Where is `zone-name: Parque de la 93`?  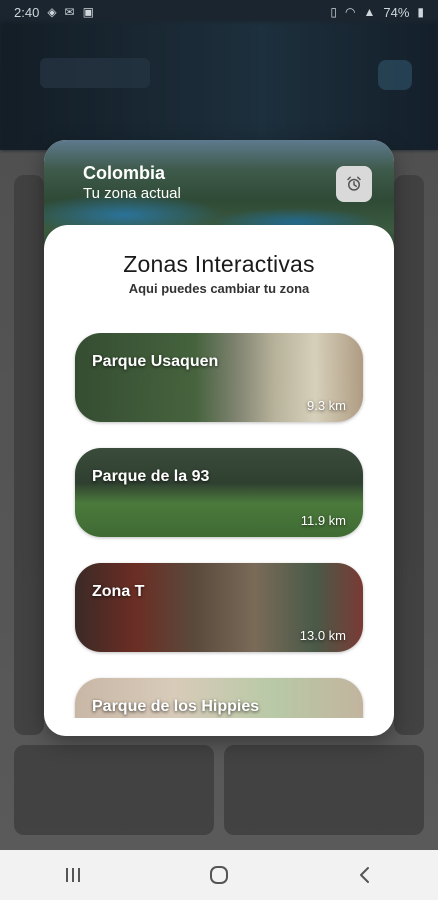
zone-name: Parque de la 93 is located at coordinates (151, 476).